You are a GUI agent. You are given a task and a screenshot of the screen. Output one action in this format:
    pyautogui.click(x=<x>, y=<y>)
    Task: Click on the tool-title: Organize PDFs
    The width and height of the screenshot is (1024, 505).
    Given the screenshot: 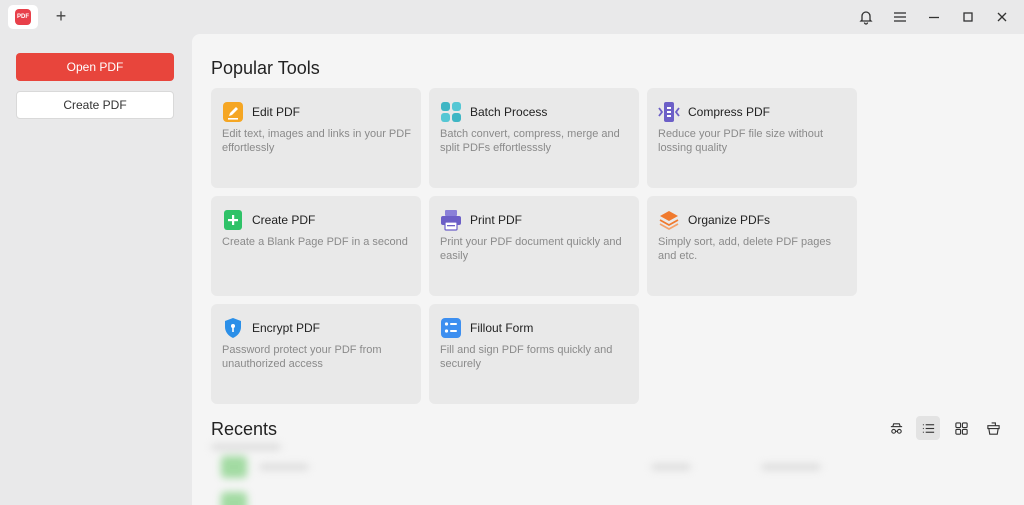 What is the action you would take?
    pyautogui.click(x=729, y=220)
    